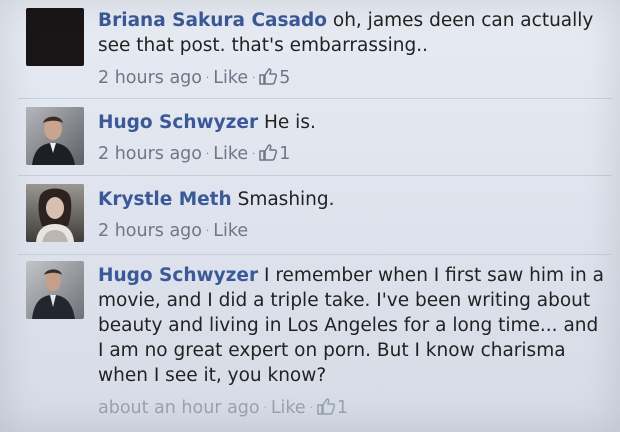  I want to click on comment-author-link: Briana Sakura Casado, so click(212, 20).